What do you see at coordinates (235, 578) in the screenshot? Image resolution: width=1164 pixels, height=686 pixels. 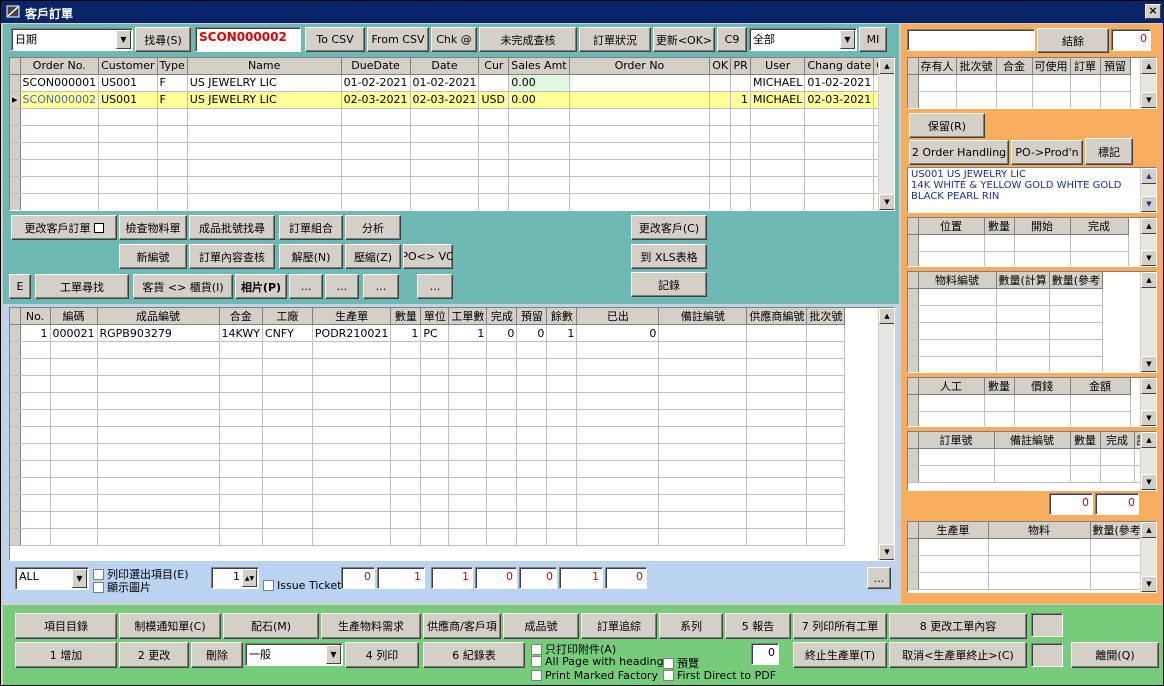 I see `copies-spinner: 1 ▲▼` at bounding box center [235, 578].